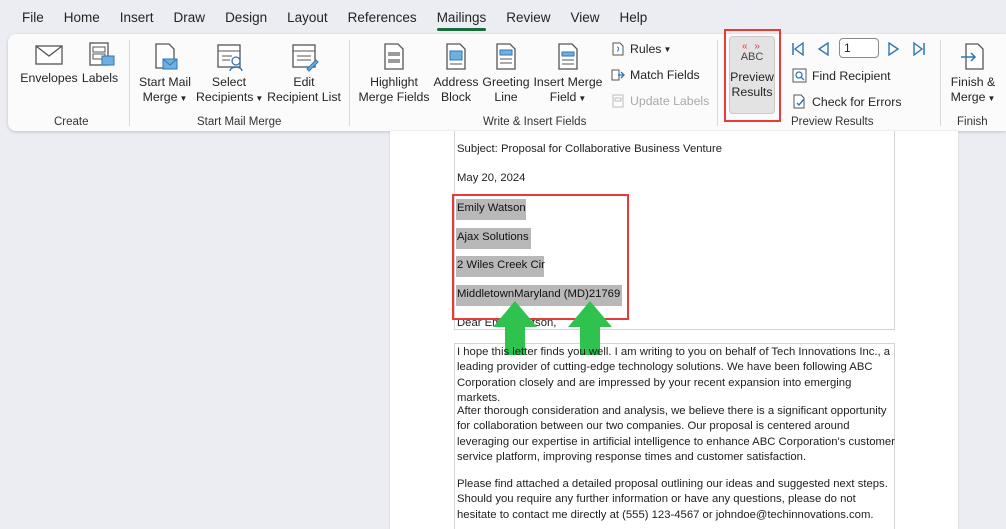 Image resolution: width=1006 pixels, height=529 pixels. What do you see at coordinates (165, 74) in the screenshot?
I see `start-mail-merge-button: Start Mail Merge ▼` at bounding box center [165, 74].